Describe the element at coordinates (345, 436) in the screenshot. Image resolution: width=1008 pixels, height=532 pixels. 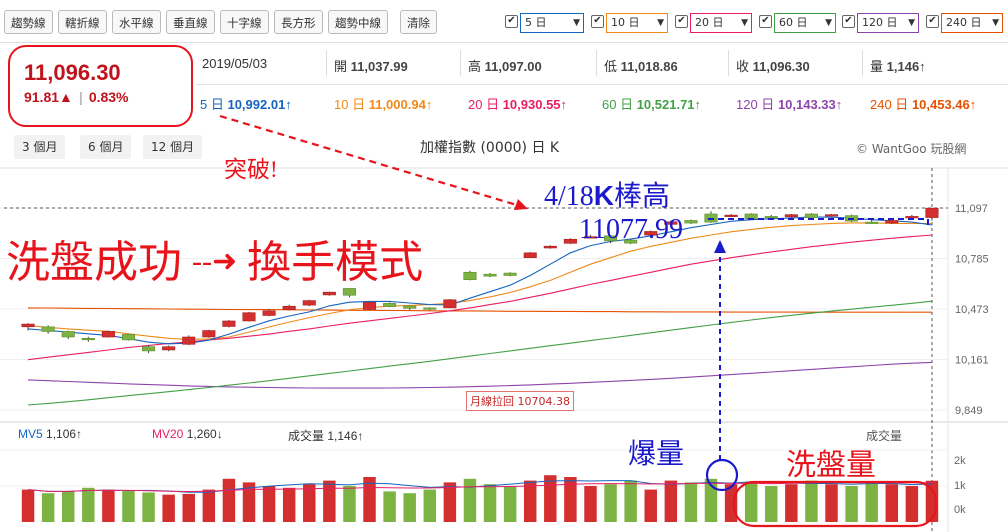
I see `volume-panel-value: 1,146↑` at that location.